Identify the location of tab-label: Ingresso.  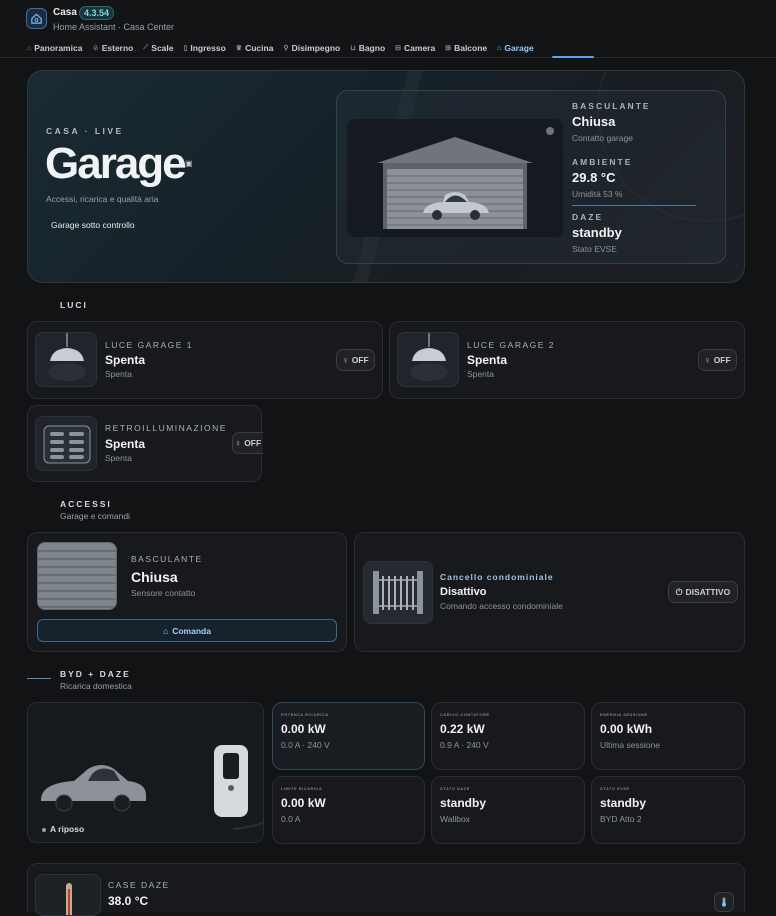
(208, 48).